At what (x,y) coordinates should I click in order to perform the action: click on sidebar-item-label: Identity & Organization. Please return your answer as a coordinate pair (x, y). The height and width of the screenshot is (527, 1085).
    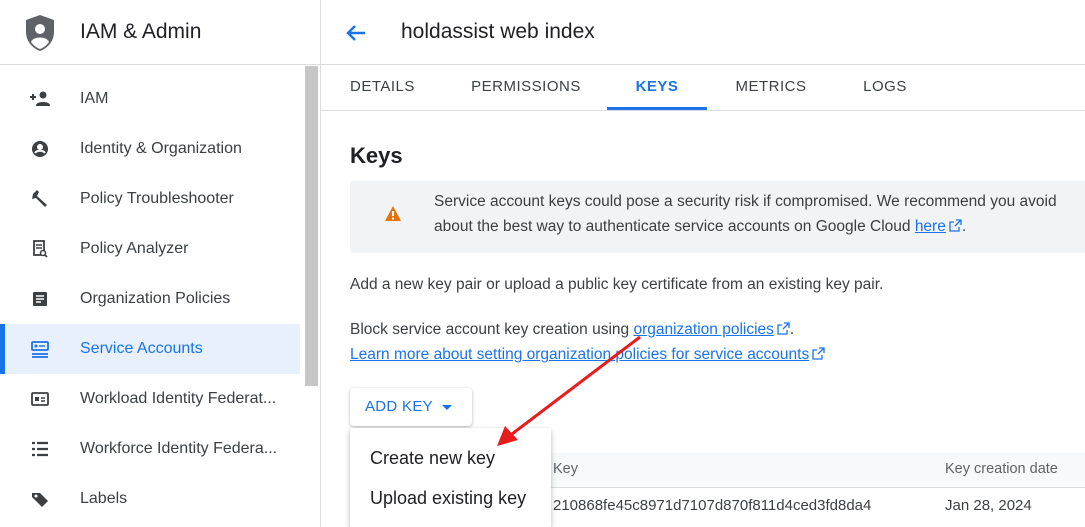
    Looking at the image, I should click on (161, 148).